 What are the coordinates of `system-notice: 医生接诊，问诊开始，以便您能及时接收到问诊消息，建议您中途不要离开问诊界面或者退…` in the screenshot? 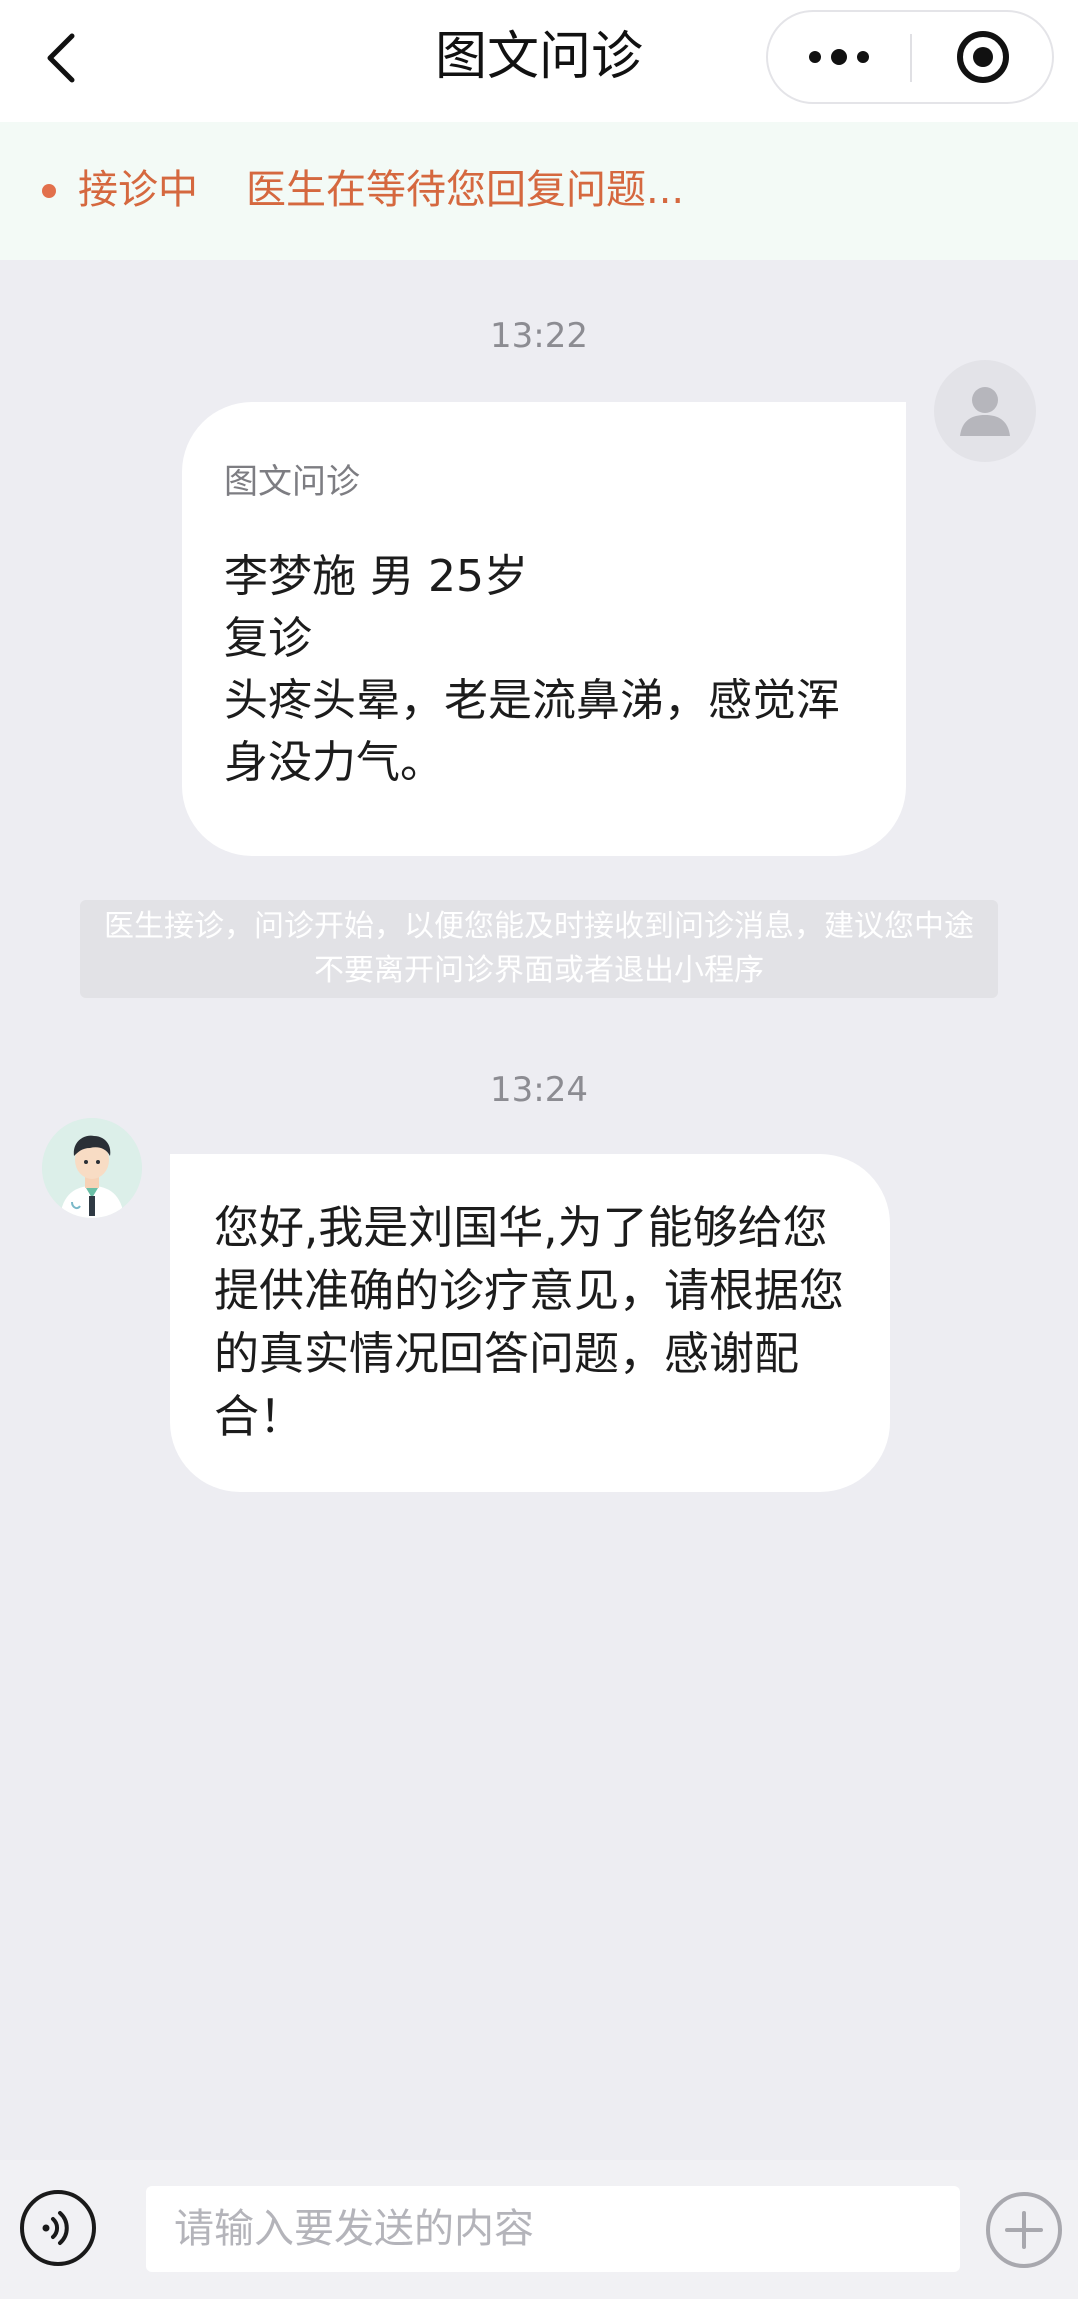 It's located at (539, 949).